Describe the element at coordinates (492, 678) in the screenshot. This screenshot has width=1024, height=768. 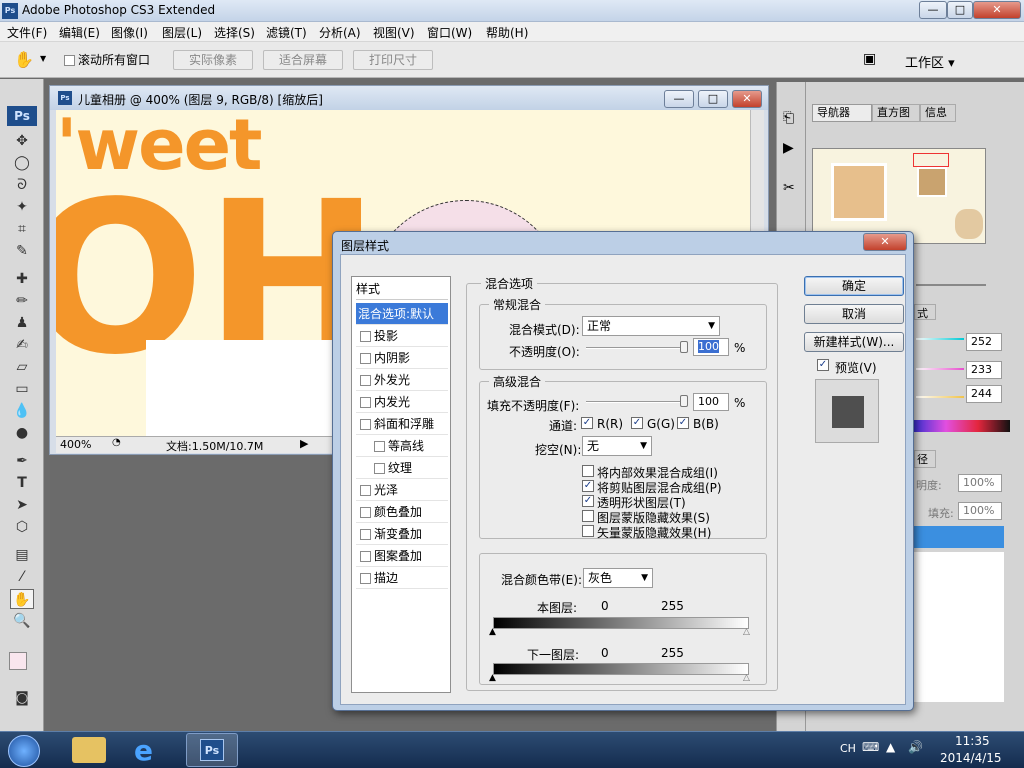
I see `underlying-black-handle: ▲` at that location.